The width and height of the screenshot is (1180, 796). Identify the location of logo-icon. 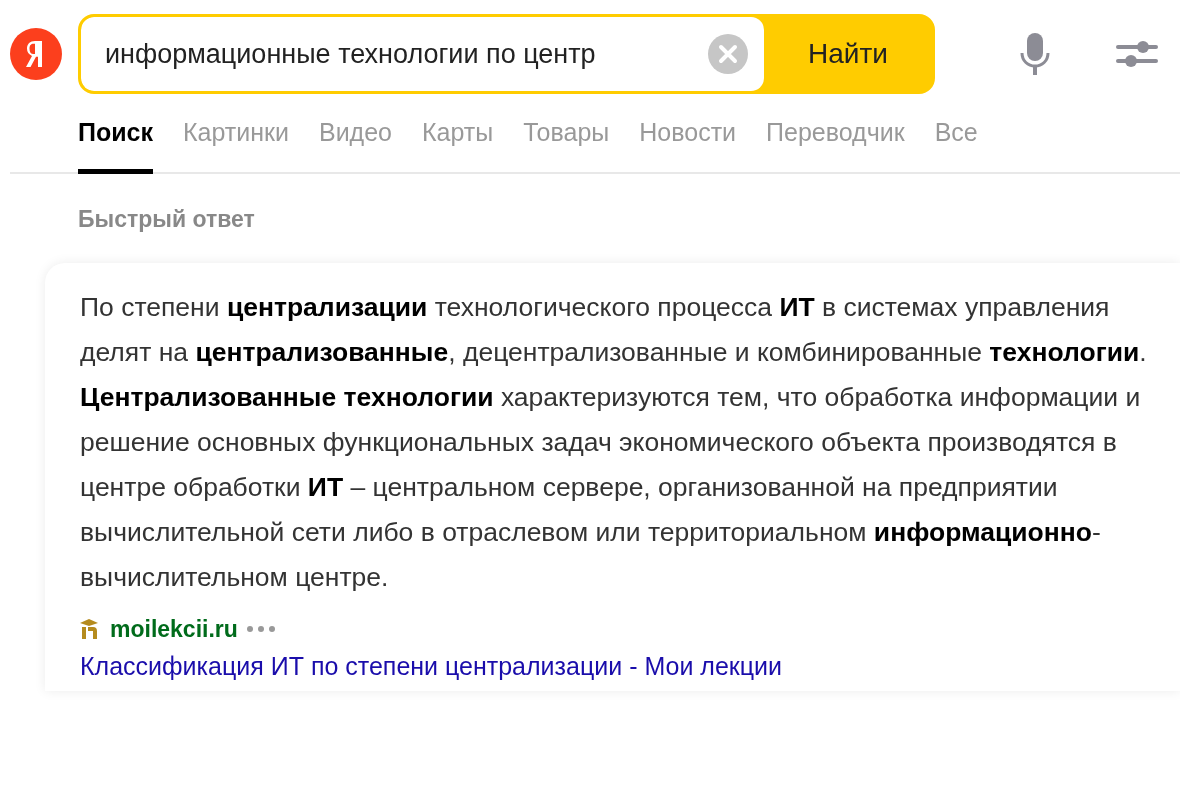
(36, 54).